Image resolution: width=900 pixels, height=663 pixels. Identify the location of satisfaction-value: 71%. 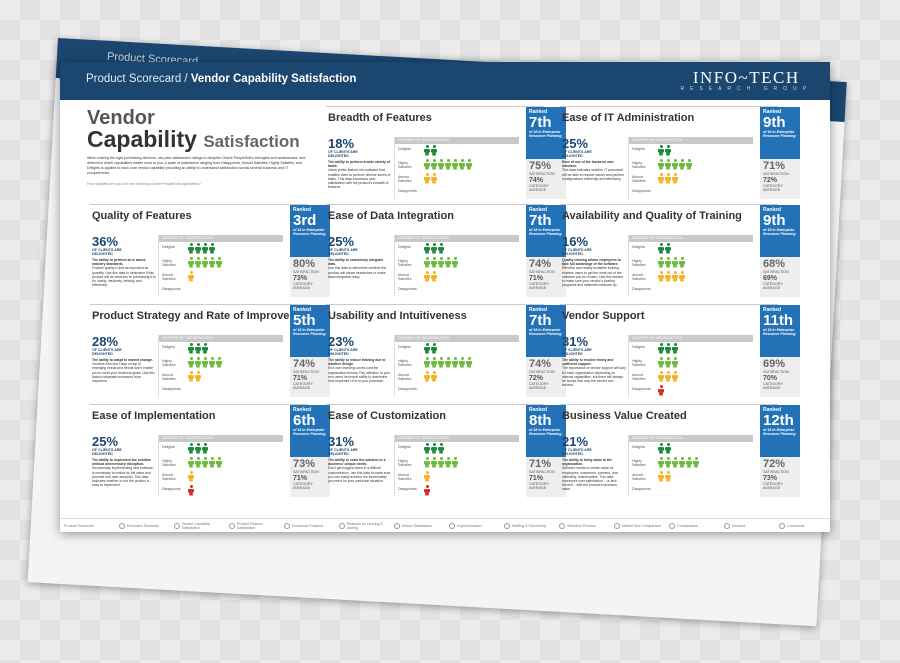
(540, 464).